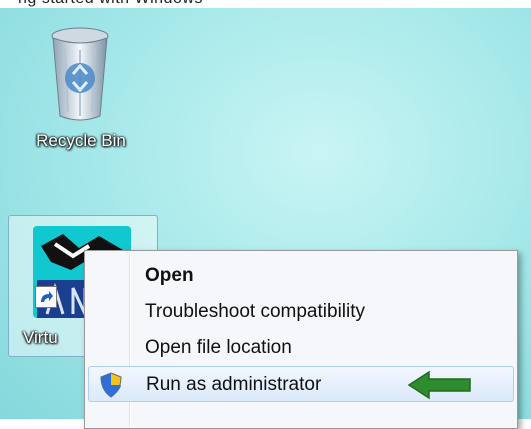 The width and height of the screenshot is (531, 429). Describe the element at coordinates (218, 347) in the screenshot. I see `menu-item-label: Open file location` at that location.